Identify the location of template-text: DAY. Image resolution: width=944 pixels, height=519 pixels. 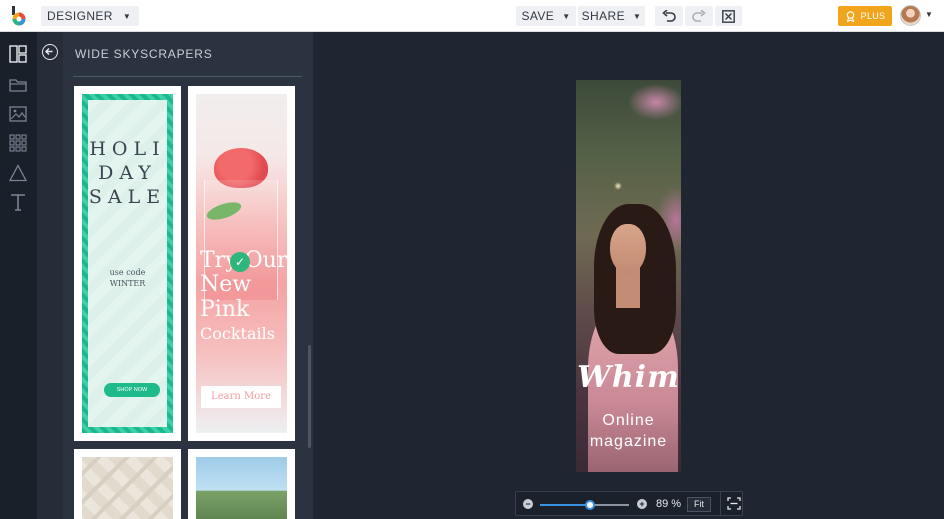
(127, 173).